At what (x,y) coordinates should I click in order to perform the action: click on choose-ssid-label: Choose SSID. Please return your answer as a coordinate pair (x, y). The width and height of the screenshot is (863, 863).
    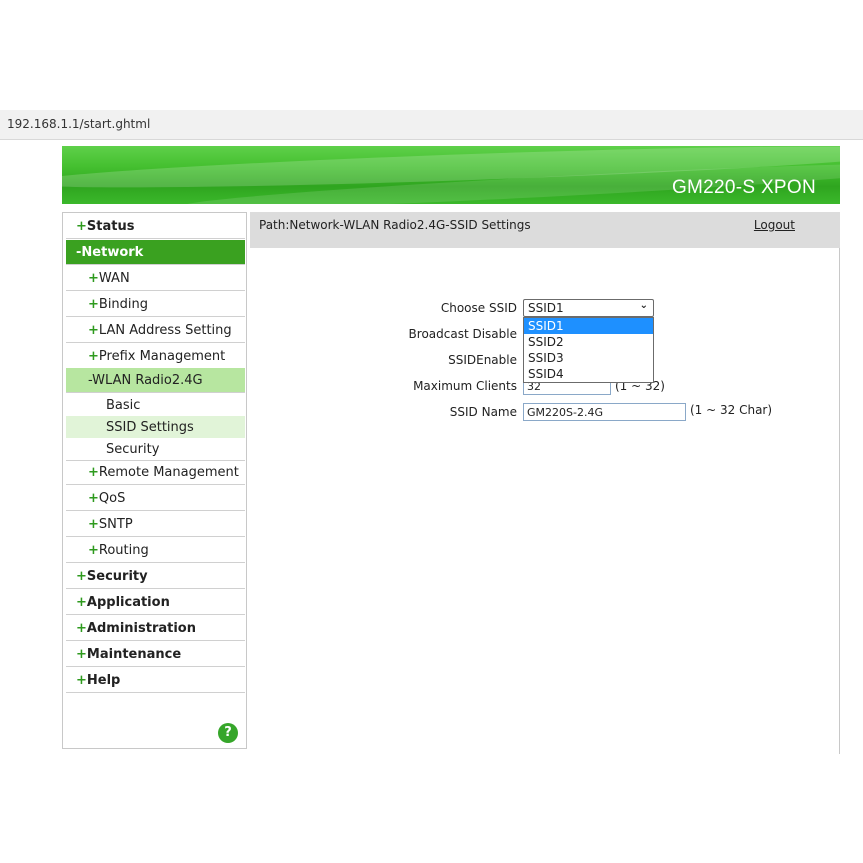
    Looking at the image, I should click on (478, 308).